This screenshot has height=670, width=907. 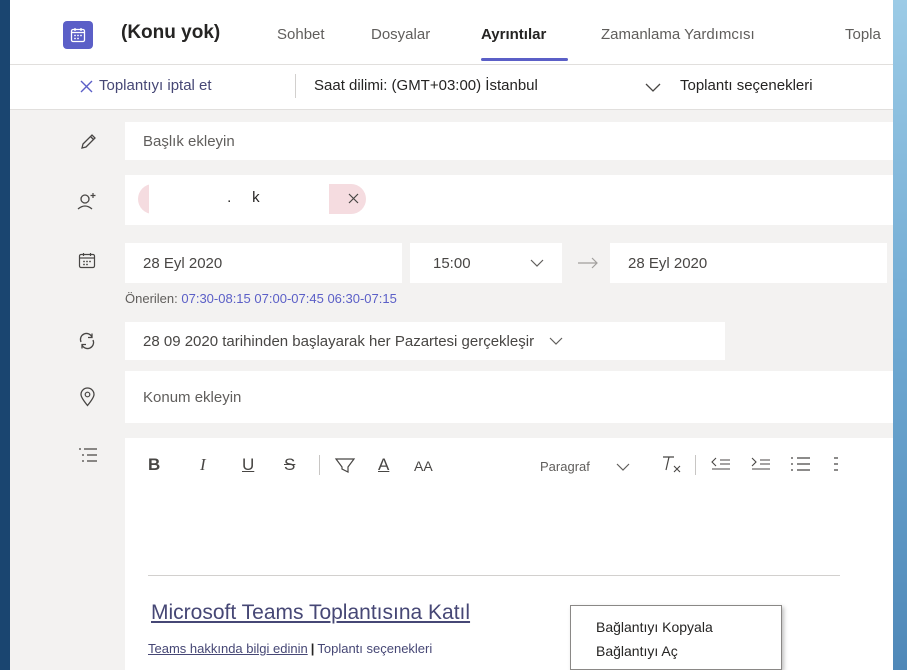 I want to click on copy-link-menu-item: Bağlantıyı Kopyala, so click(x=654, y=627).